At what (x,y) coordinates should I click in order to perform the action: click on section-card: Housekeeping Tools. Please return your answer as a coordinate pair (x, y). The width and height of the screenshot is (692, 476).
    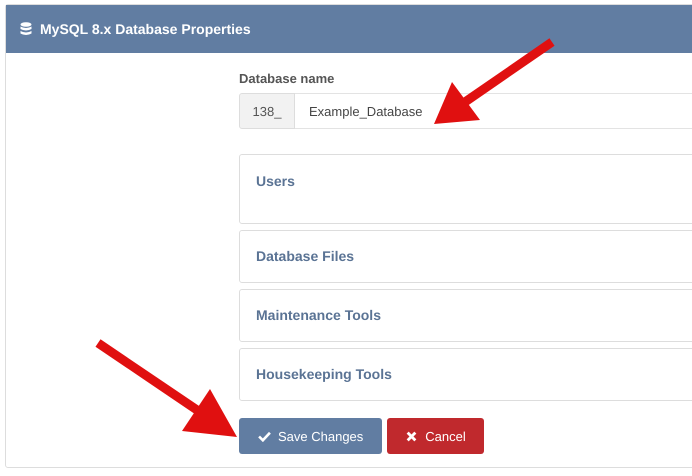
    Looking at the image, I should click on (465, 374).